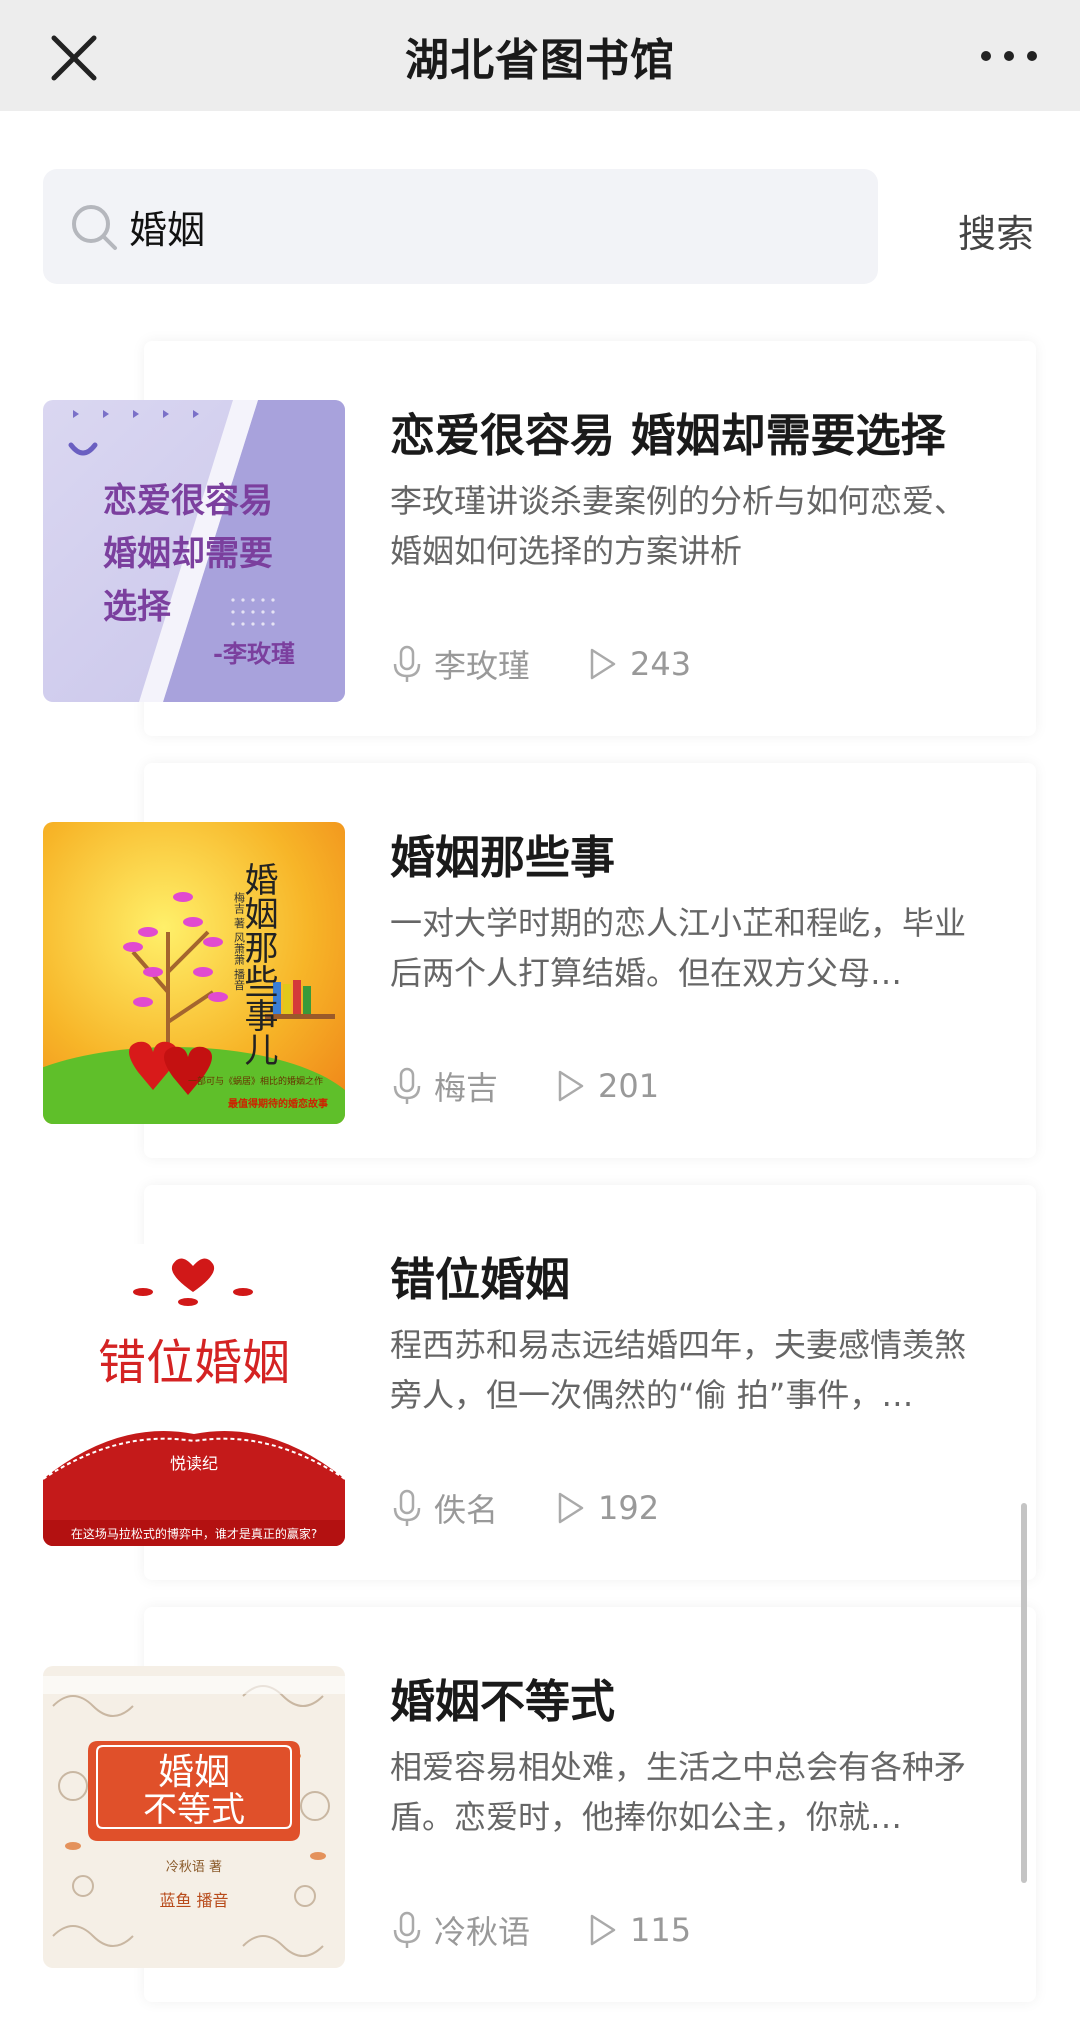 This screenshot has width=1080, height=2019. I want to click on cover-image: 恋爱很容易 婚姻却需要 选择 -李玫瑾, so click(194, 551).